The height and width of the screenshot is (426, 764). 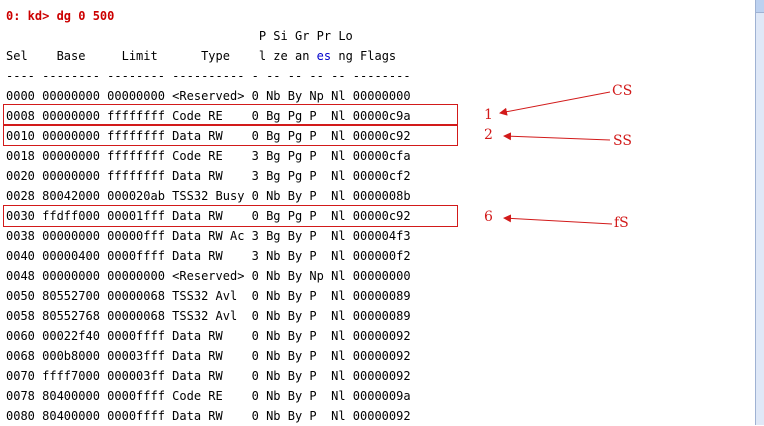 What do you see at coordinates (558, 219) in the screenshot?
I see `arrow-fs` at bounding box center [558, 219].